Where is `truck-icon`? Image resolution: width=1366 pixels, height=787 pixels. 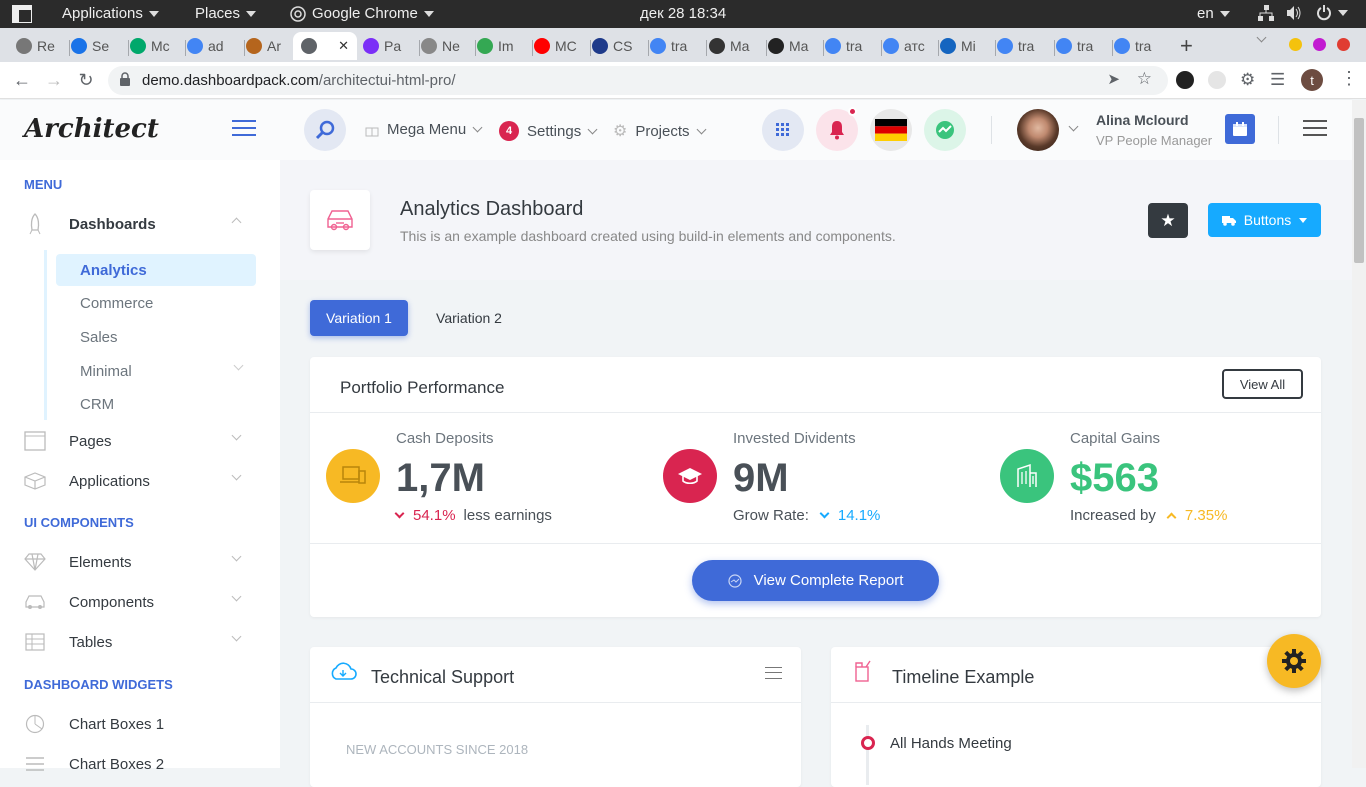
truck-icon is located at coordinates (1228, 221).